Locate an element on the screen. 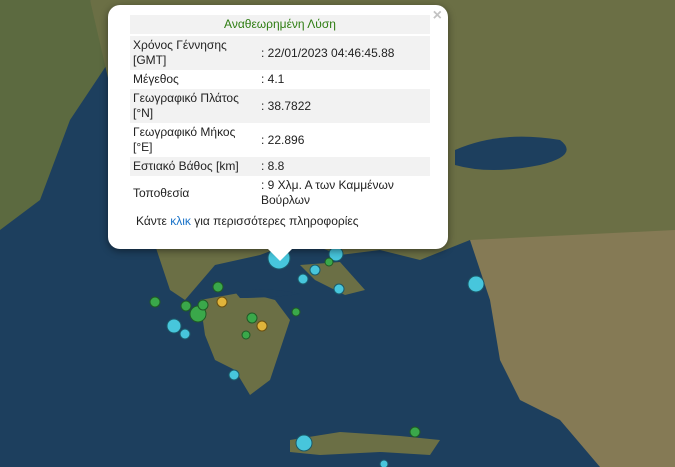  info-row: Γεωγραφικό Μήκος [°E] : 22.896 is located at coordinates (280, 140).